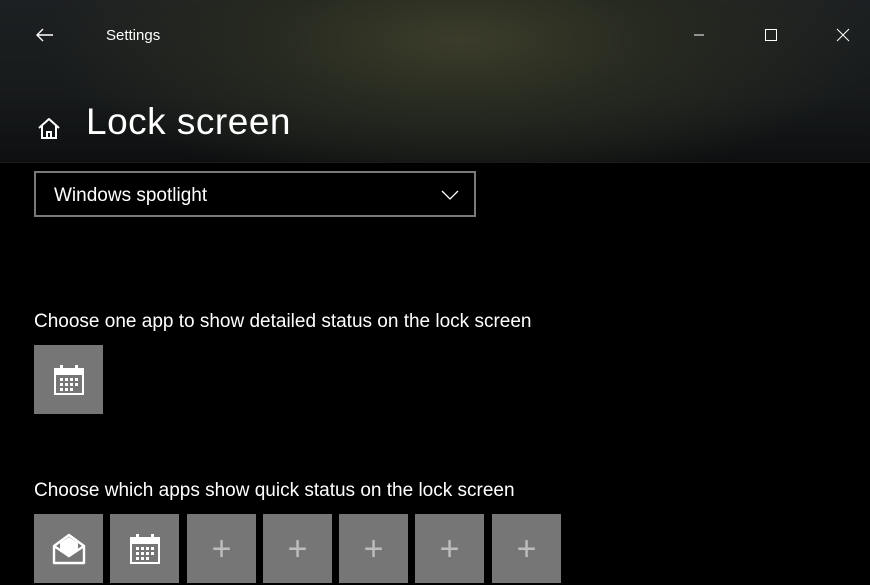 The width and height of the screenshot is (870, 585). I want to click on title-bar: Settings, so click(435, 35).